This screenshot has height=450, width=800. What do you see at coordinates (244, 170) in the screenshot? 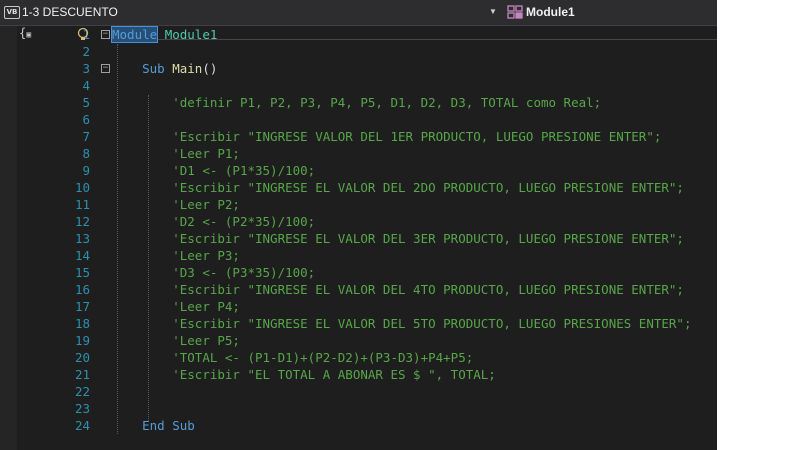
I see `code-token: 'D1 <- (P1*35)/100;` at bounding box center [244, 170].